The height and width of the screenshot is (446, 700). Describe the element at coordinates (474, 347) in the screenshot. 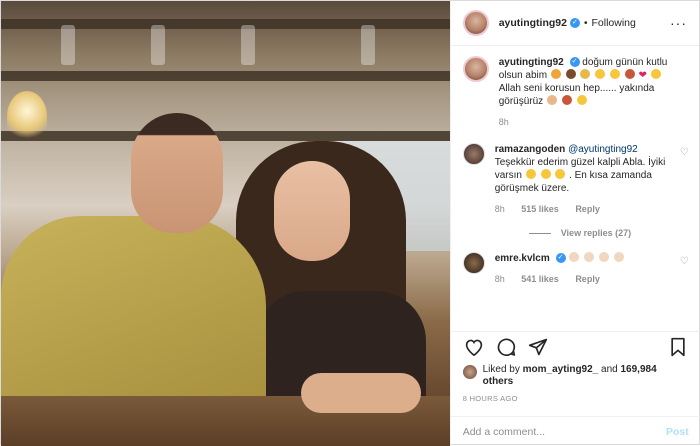

I see `heart-icon` at that location.